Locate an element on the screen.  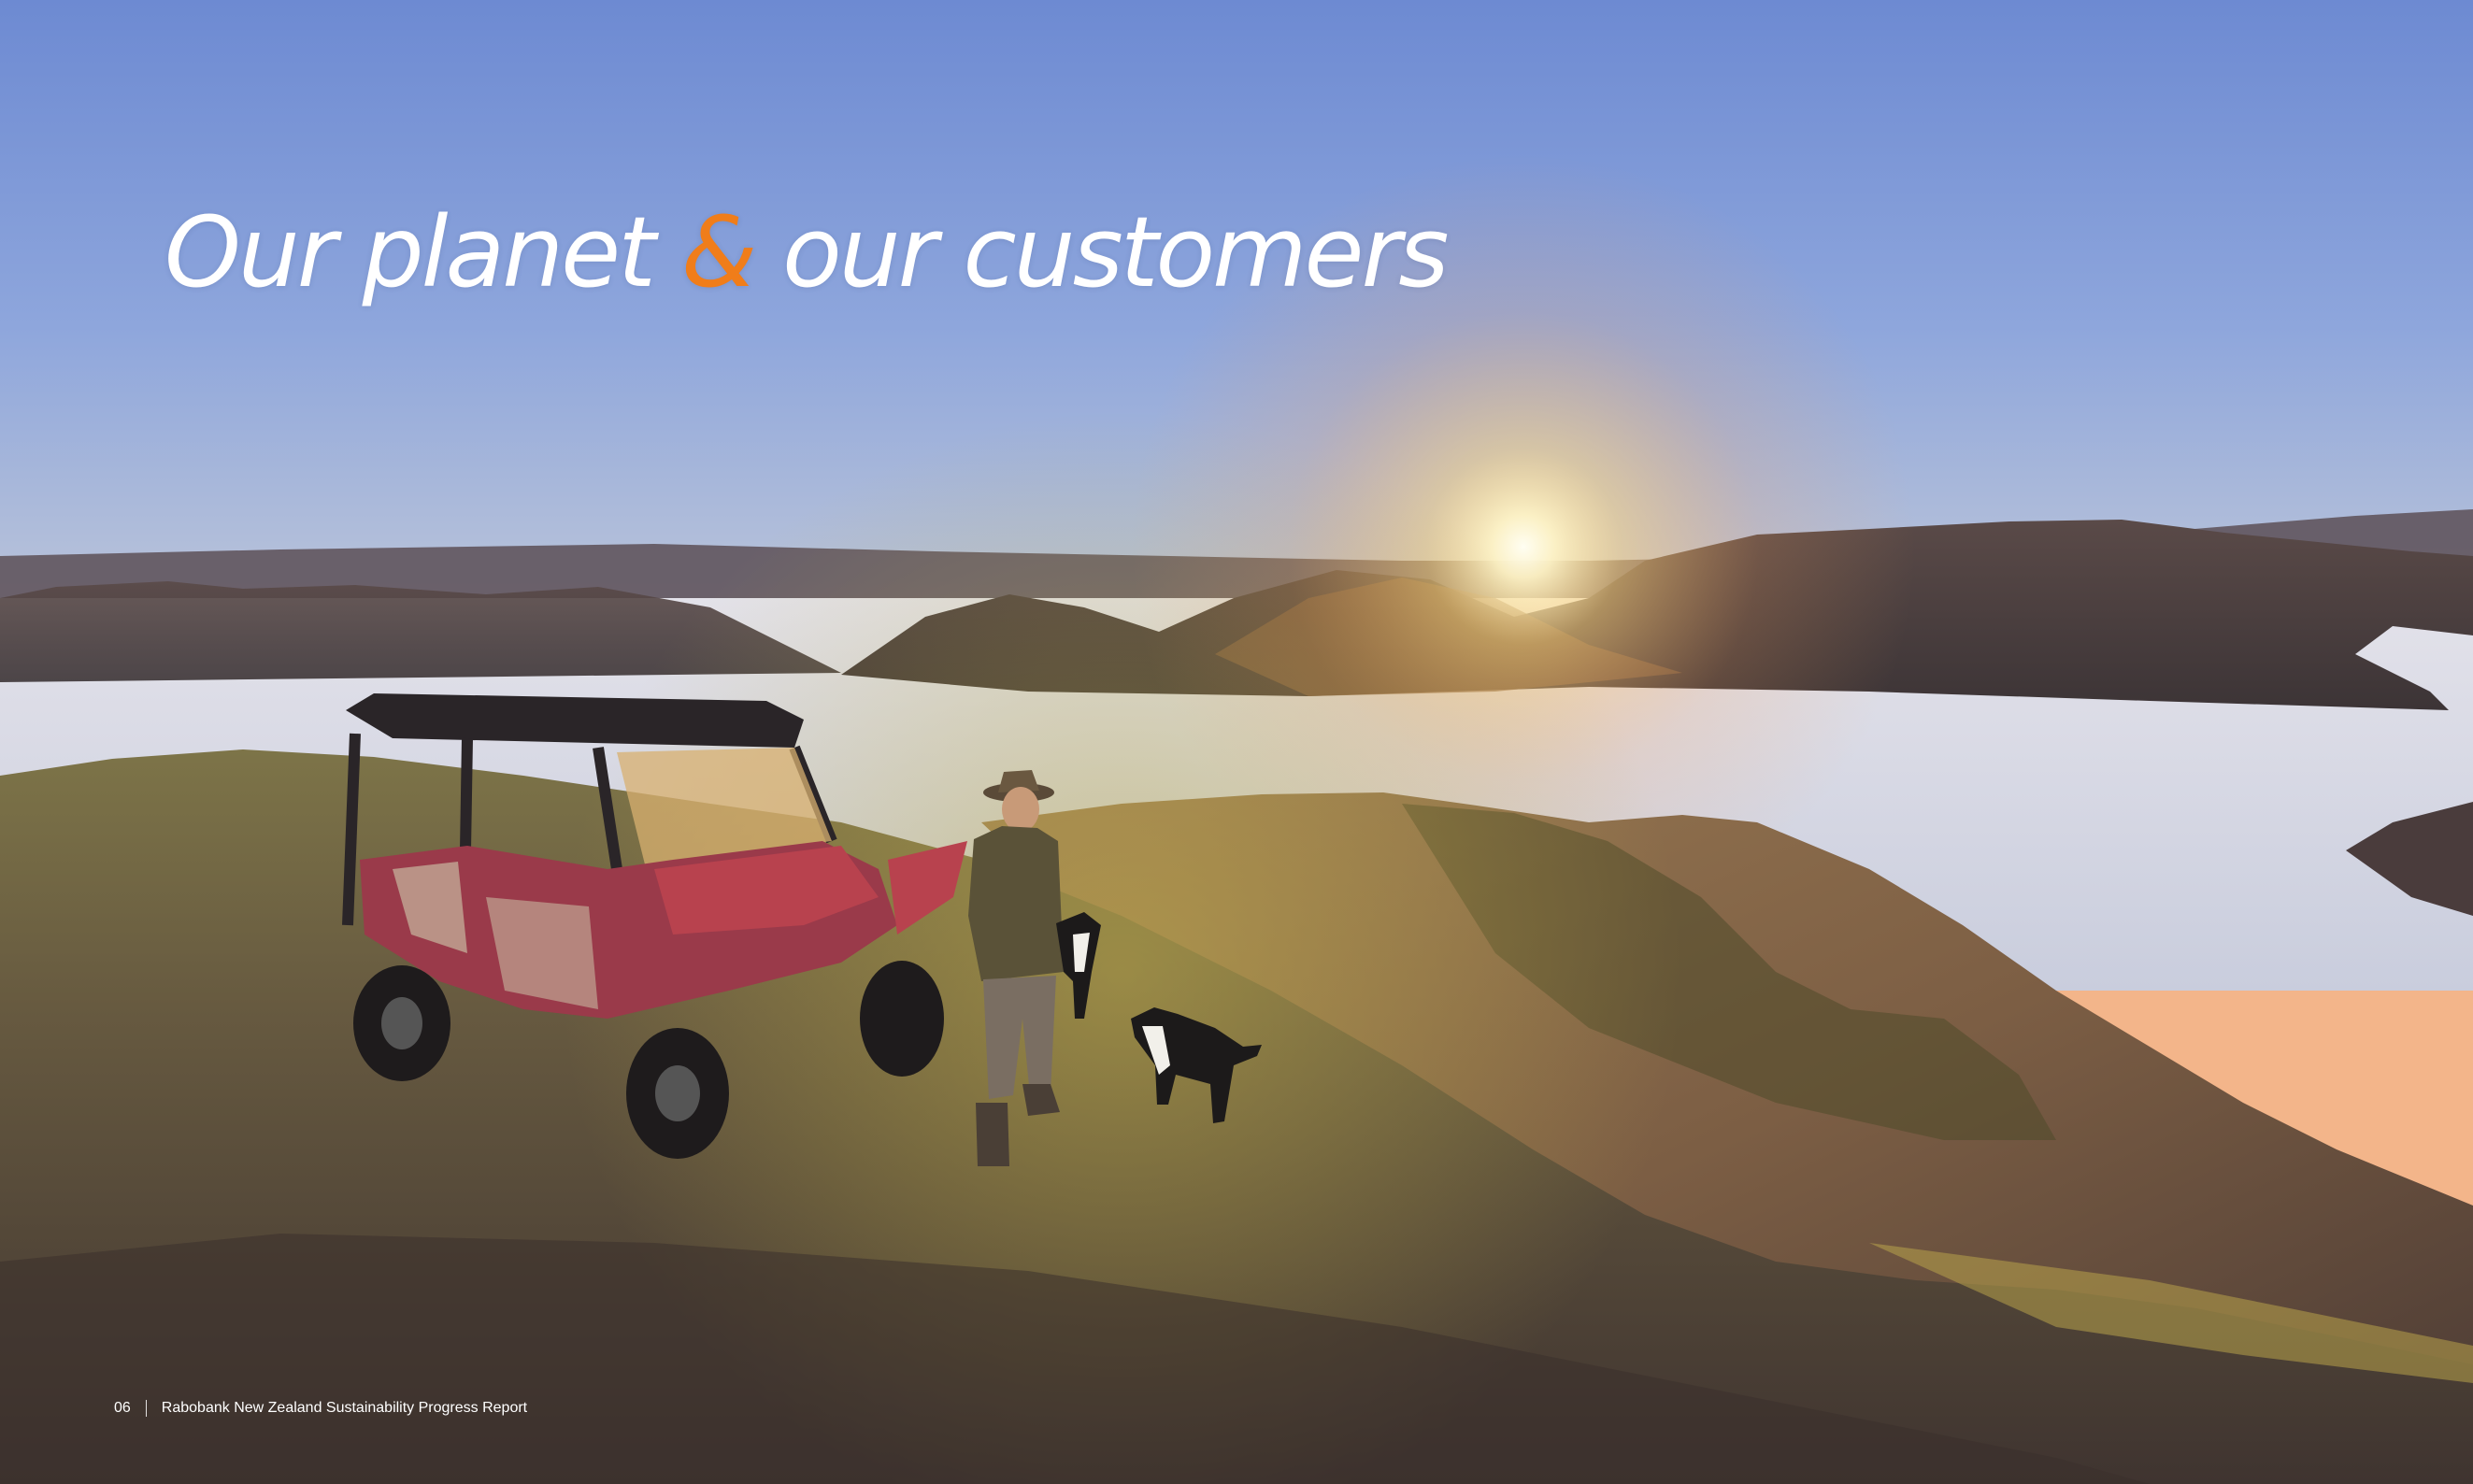
title-part-1: Our planet is located at coordinates (422, 252).